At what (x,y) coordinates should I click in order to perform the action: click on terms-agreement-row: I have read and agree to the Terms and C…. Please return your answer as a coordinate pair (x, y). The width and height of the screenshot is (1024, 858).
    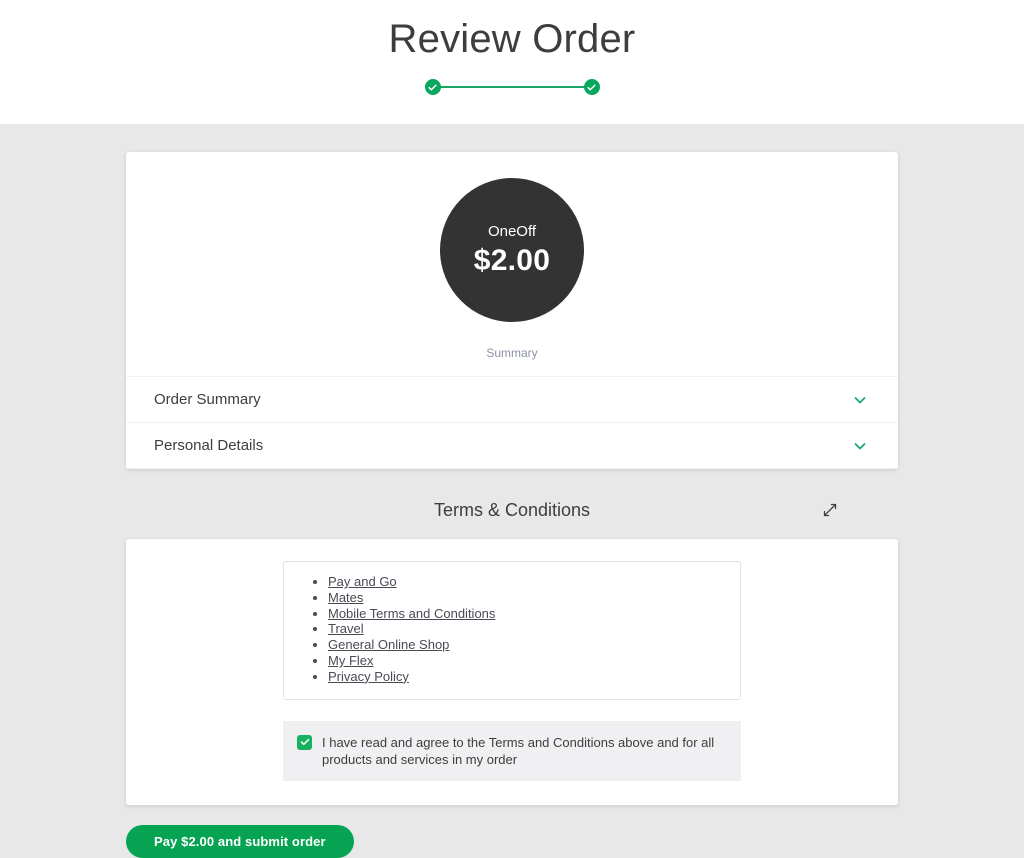
    Looking at the image, I should click on (512, 750).